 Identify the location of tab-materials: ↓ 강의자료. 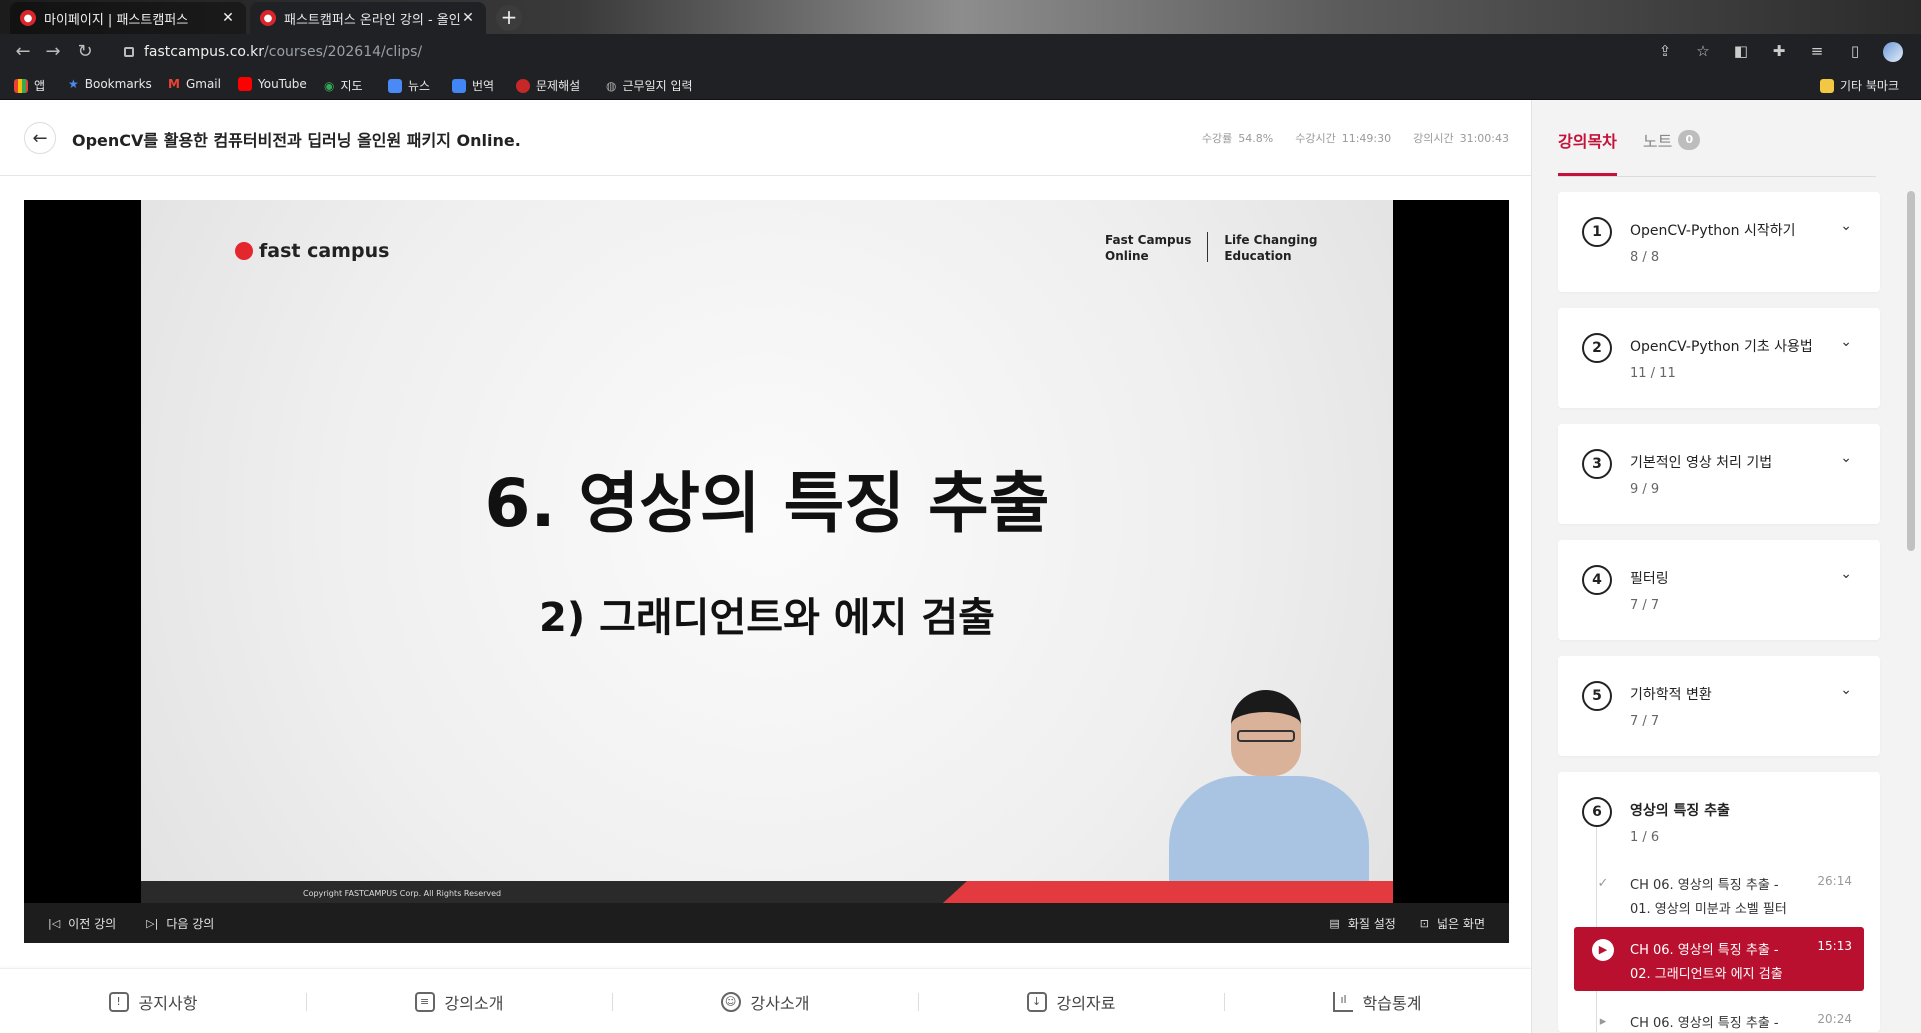
(1071, 1001).